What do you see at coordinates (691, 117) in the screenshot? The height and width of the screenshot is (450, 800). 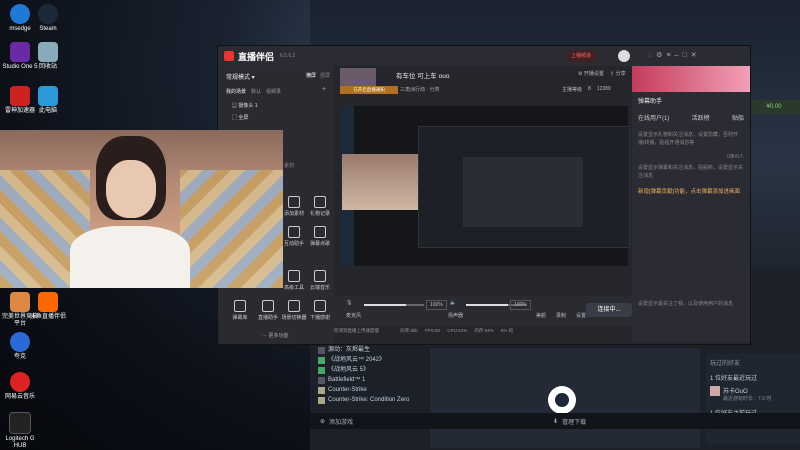 I see `danmaku-tabs: 在线用户(1) 活跃榜 贴船` at bounding box center [691, 117].